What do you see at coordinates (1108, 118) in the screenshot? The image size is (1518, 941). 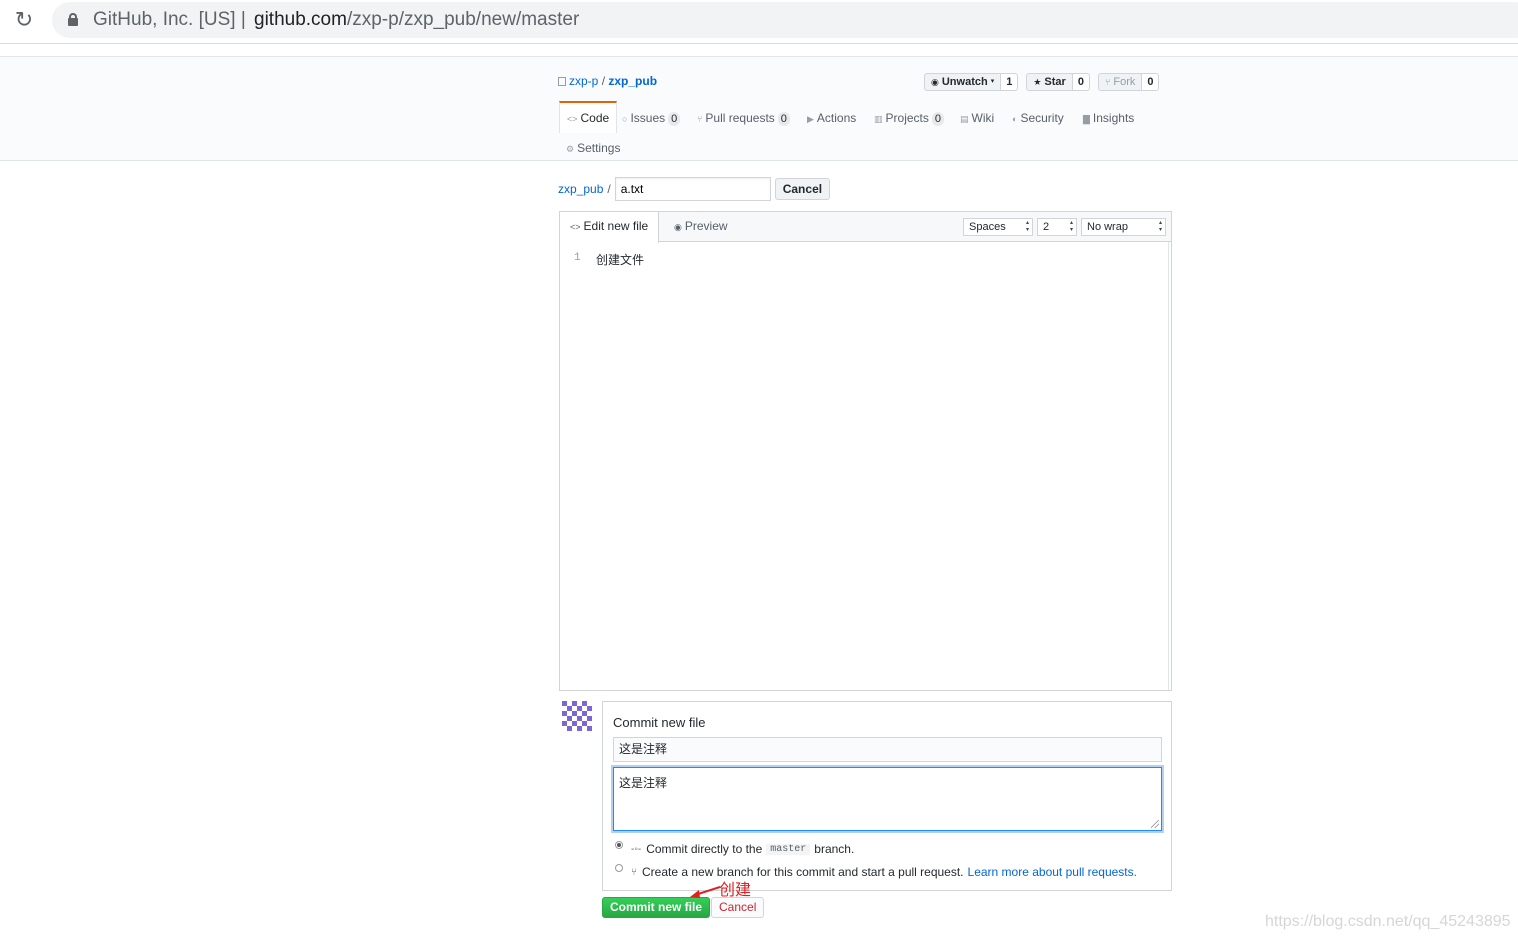 I see `tab-insights: ▇ Insights` at bounding box center [1108, 118].